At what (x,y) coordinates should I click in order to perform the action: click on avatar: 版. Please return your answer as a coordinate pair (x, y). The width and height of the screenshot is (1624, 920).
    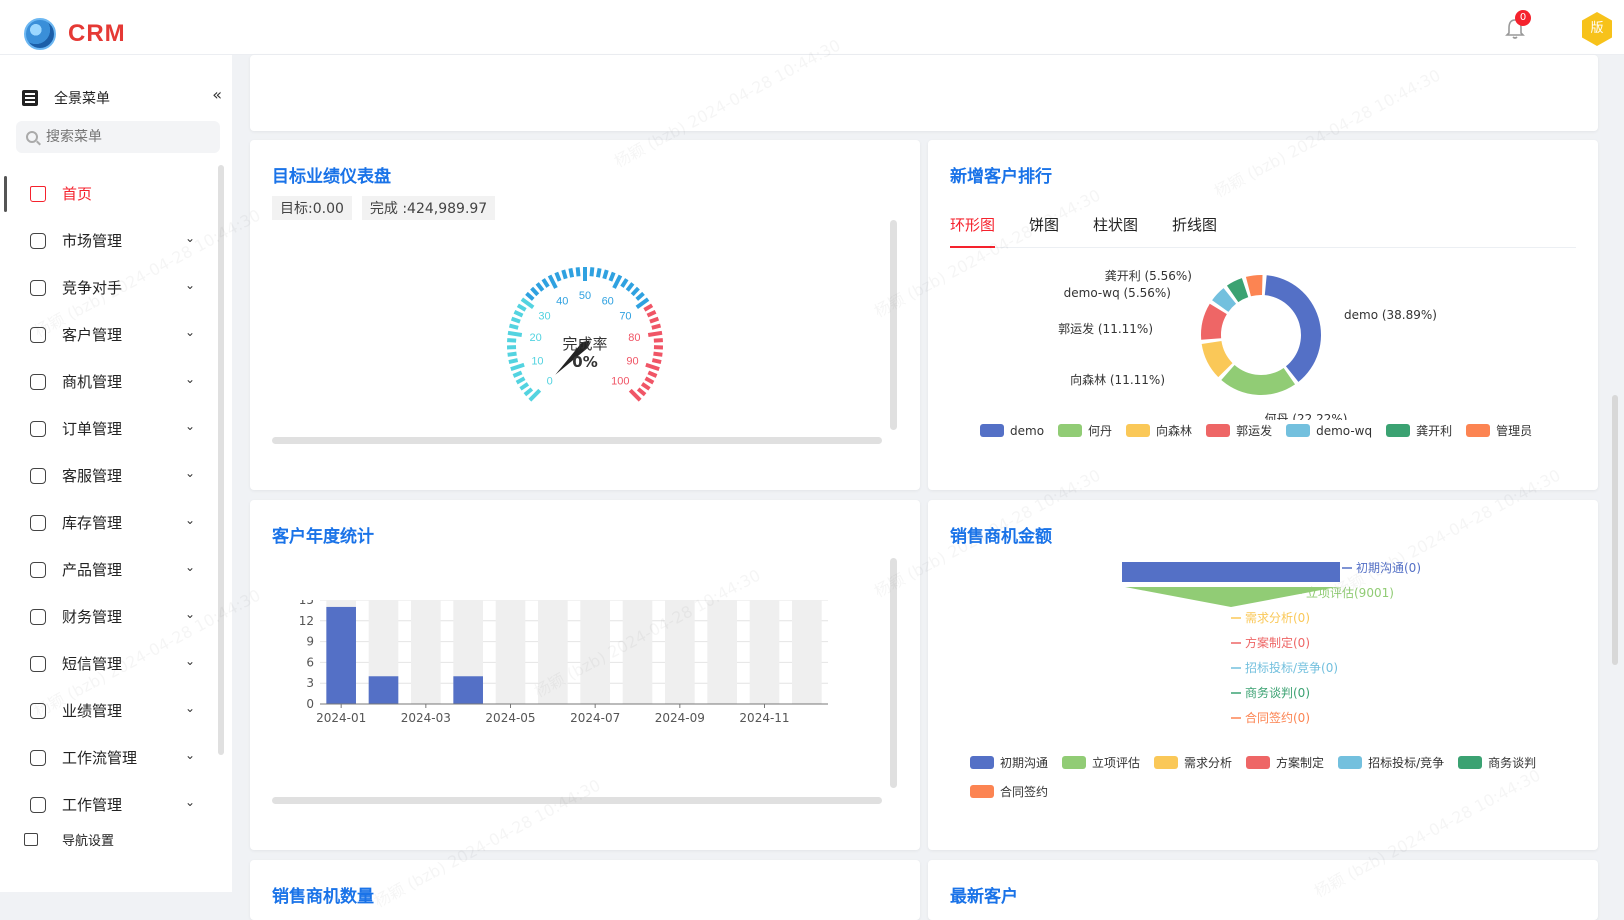
    Looking at the image, I should click on (1597, 29).